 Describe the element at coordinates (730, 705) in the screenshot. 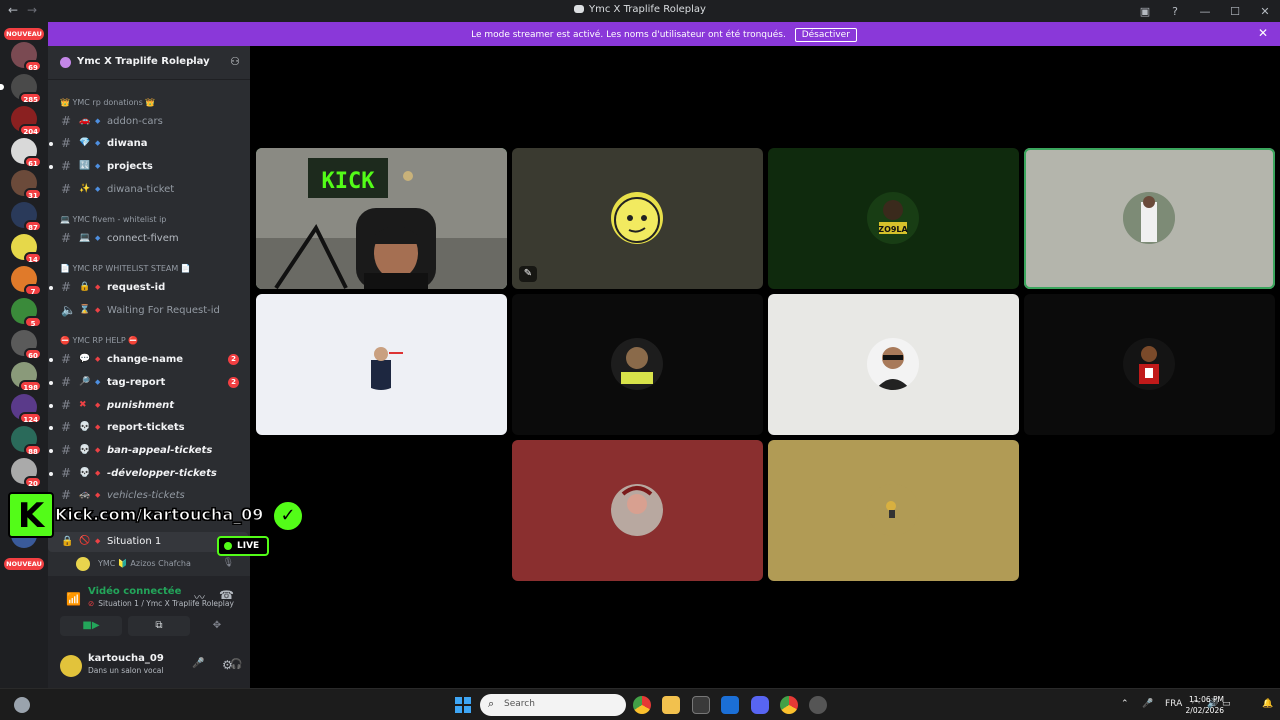

I see `mail-icon` at that location.